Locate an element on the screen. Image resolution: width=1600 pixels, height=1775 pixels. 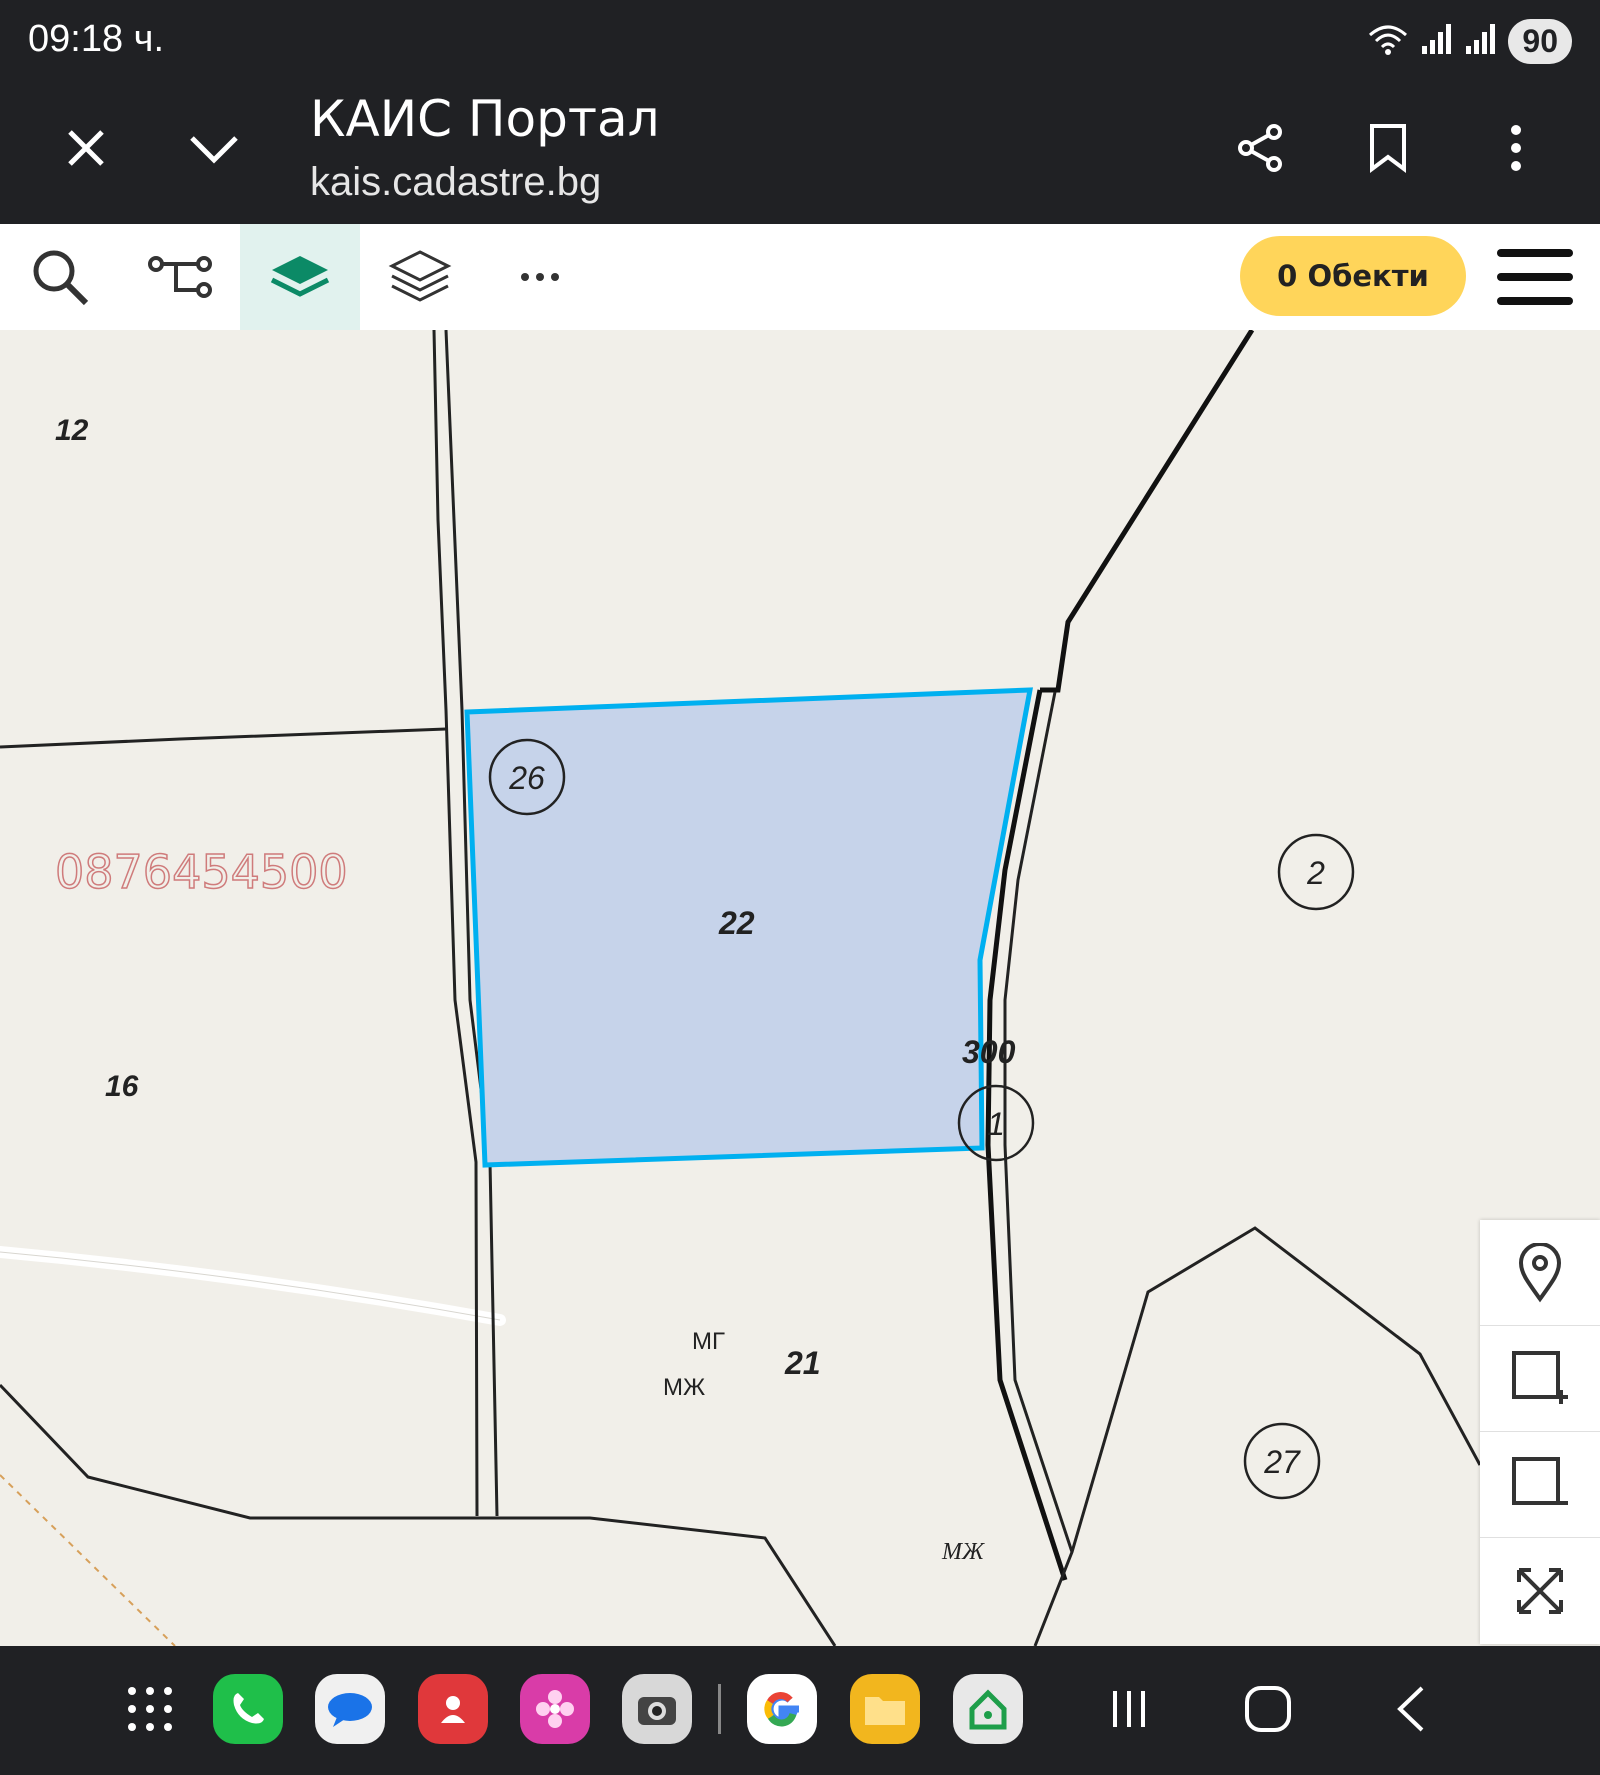
circle-label-1: 1 is located at coordinates (996, 1124).